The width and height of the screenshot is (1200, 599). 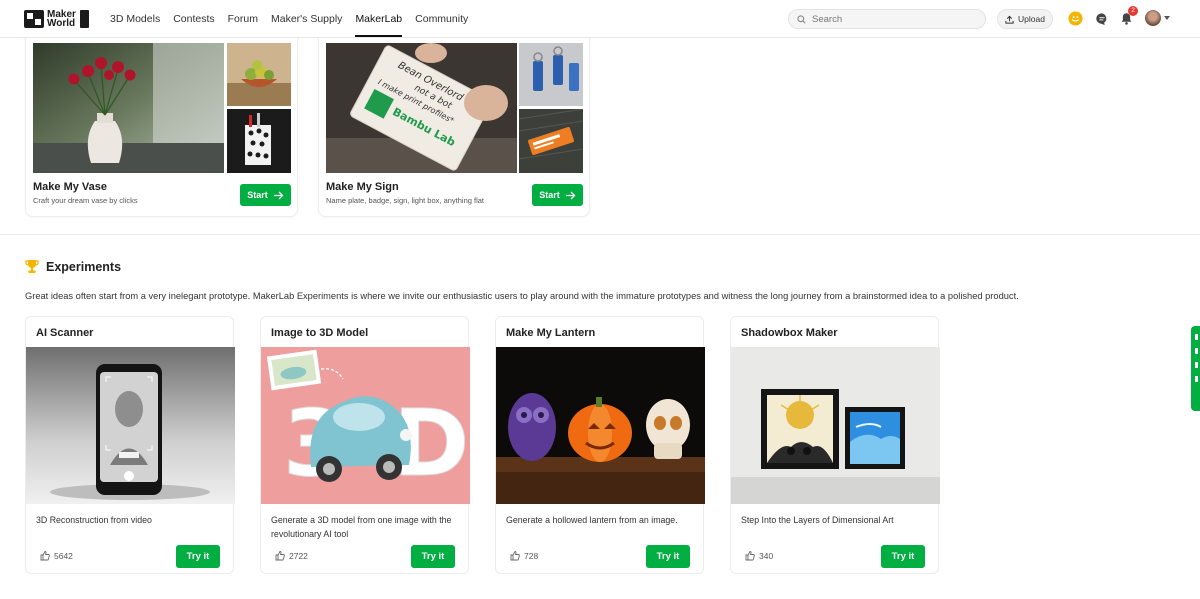 I want to click on nav-3d-models: 3D Models, so click(x=135, y=19).